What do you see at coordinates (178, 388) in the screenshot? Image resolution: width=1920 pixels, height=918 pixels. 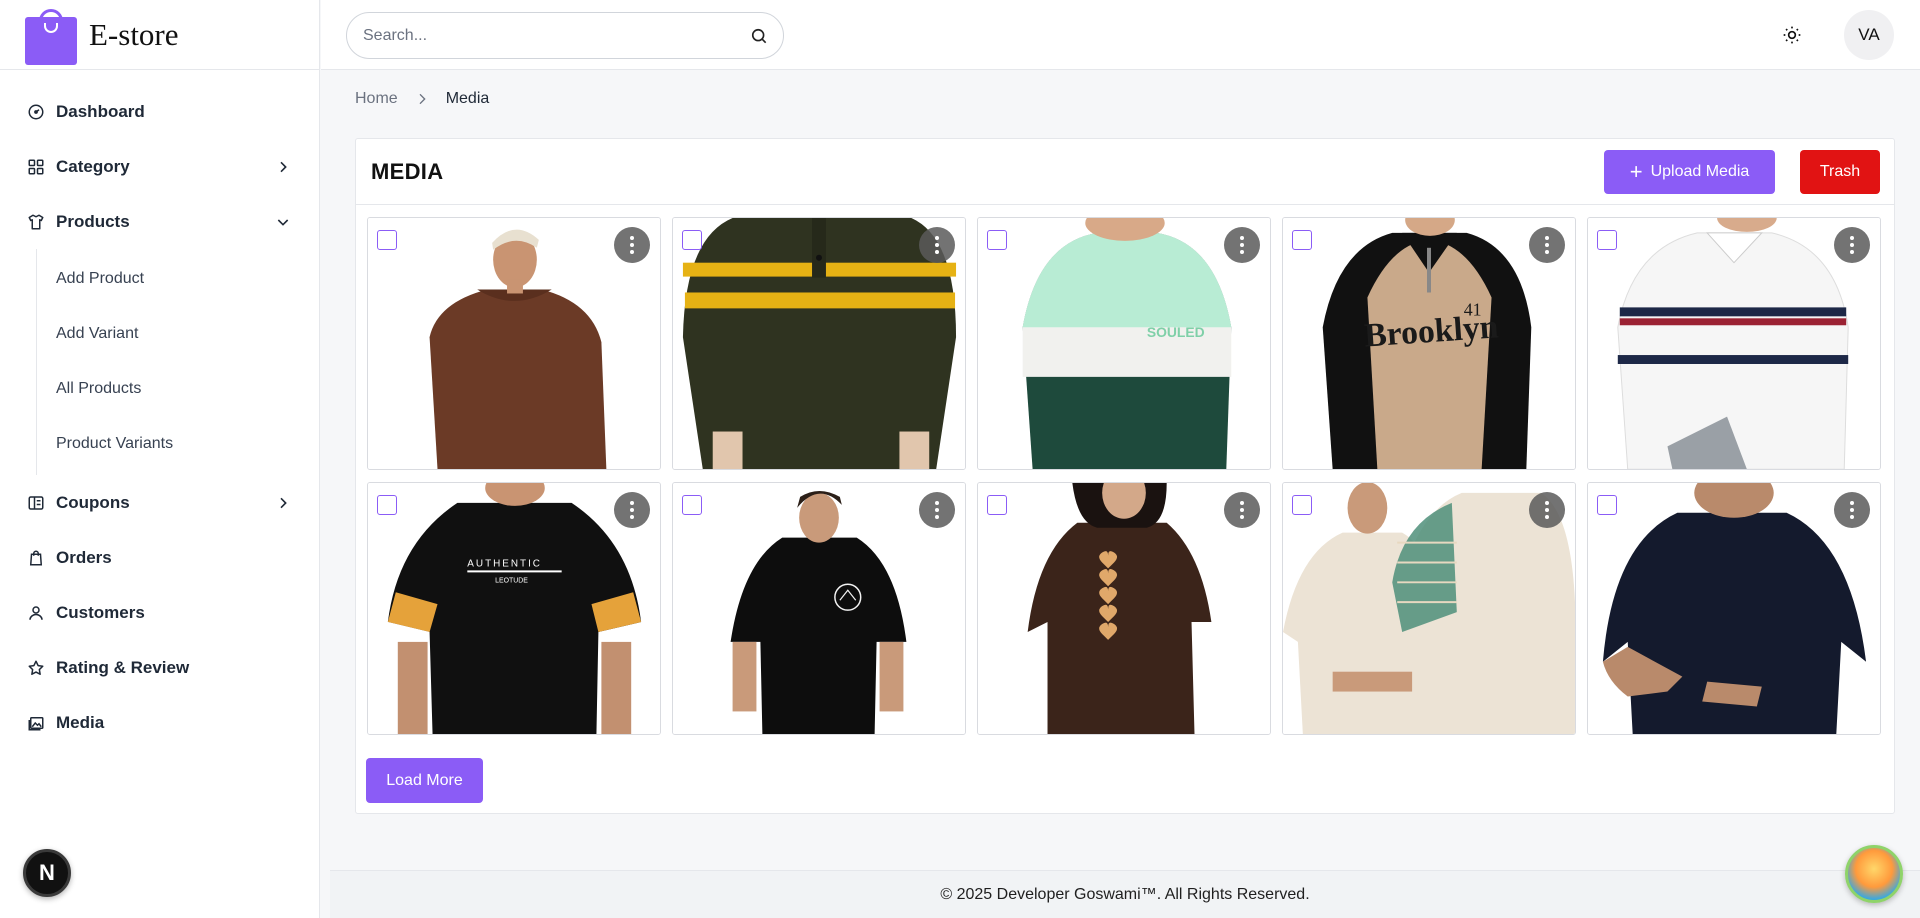 I see `subnav-item-all-products: All Products` at bounding box center [178, 388].